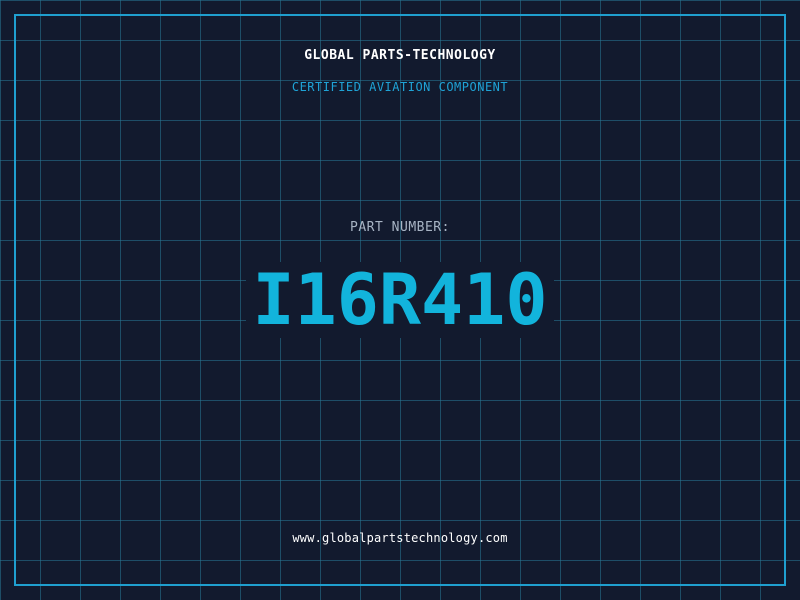 The height and width of the screenshot is (600, 800). Describe the element at coordinates (400, 227) in the screenshot. I see `part-number-label: PART NUMBER:` at that location.